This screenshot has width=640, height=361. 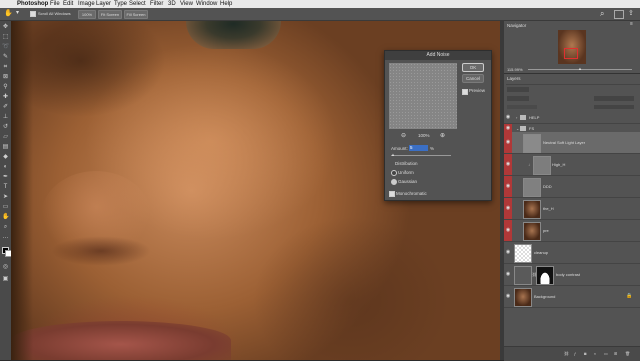 What do you see at coordinates (5, 167) in the screenshot?
I see `dodge-tool-icon: ◐` at bounding box center [5, 167].